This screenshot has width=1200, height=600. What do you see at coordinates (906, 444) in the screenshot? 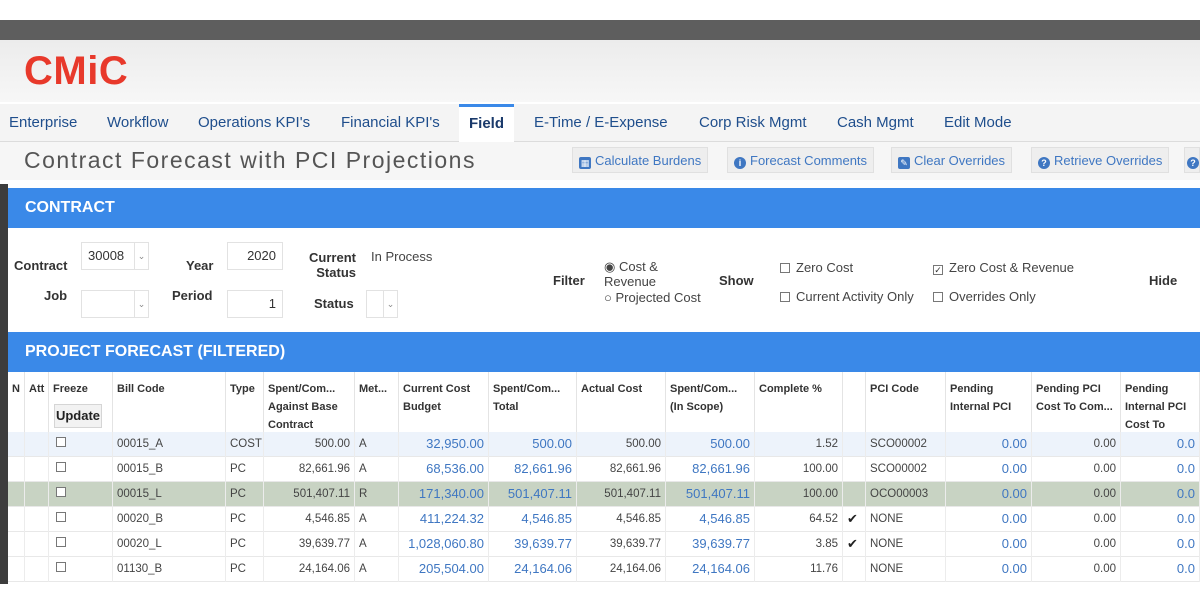
I see `cell-pci-code: SCO00002` at bounding box center [906, 444].